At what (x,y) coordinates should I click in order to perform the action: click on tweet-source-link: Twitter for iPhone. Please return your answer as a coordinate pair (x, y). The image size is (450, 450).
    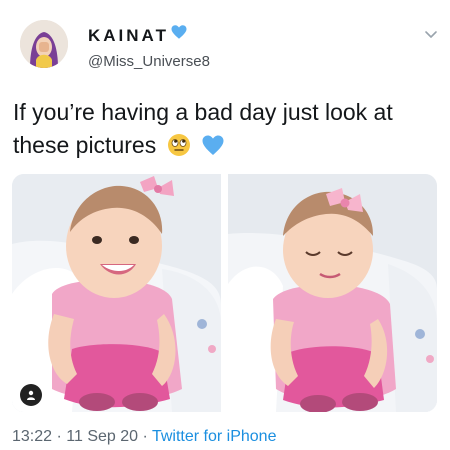
    Looking at the image, I should click on (214, 436).